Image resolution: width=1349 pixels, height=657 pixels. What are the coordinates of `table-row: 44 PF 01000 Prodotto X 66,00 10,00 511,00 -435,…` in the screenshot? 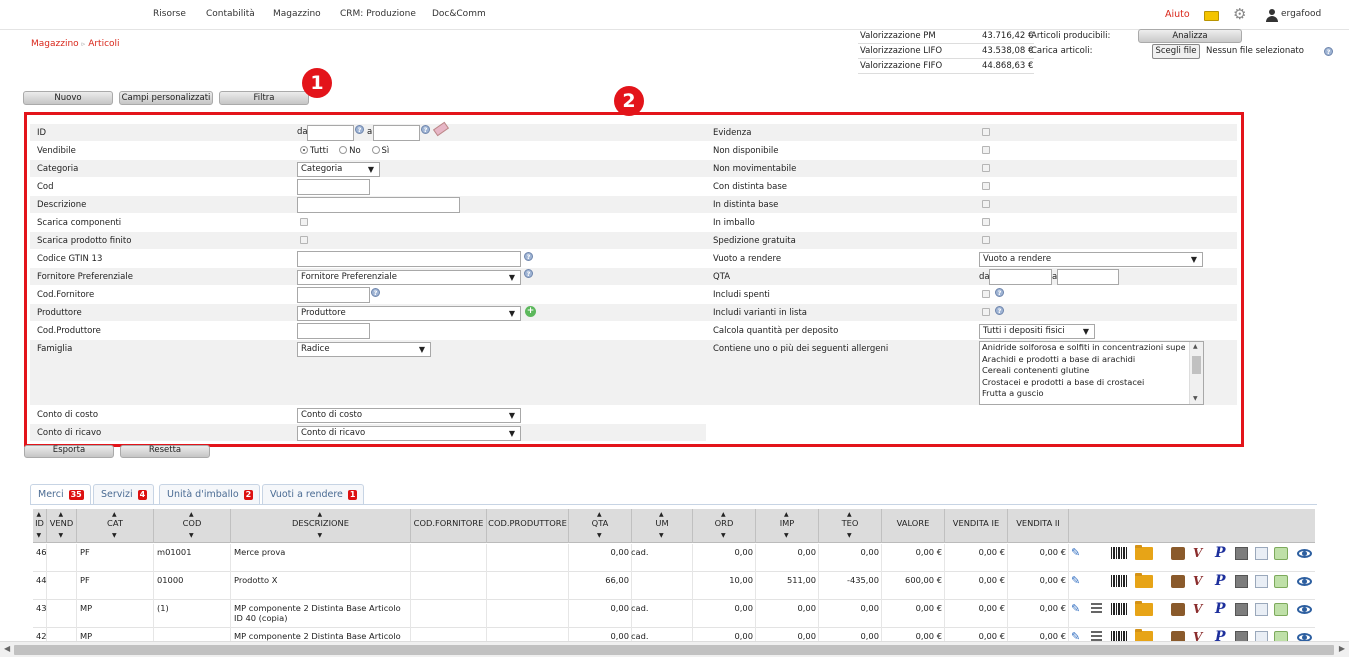 It's located at (674, 586).